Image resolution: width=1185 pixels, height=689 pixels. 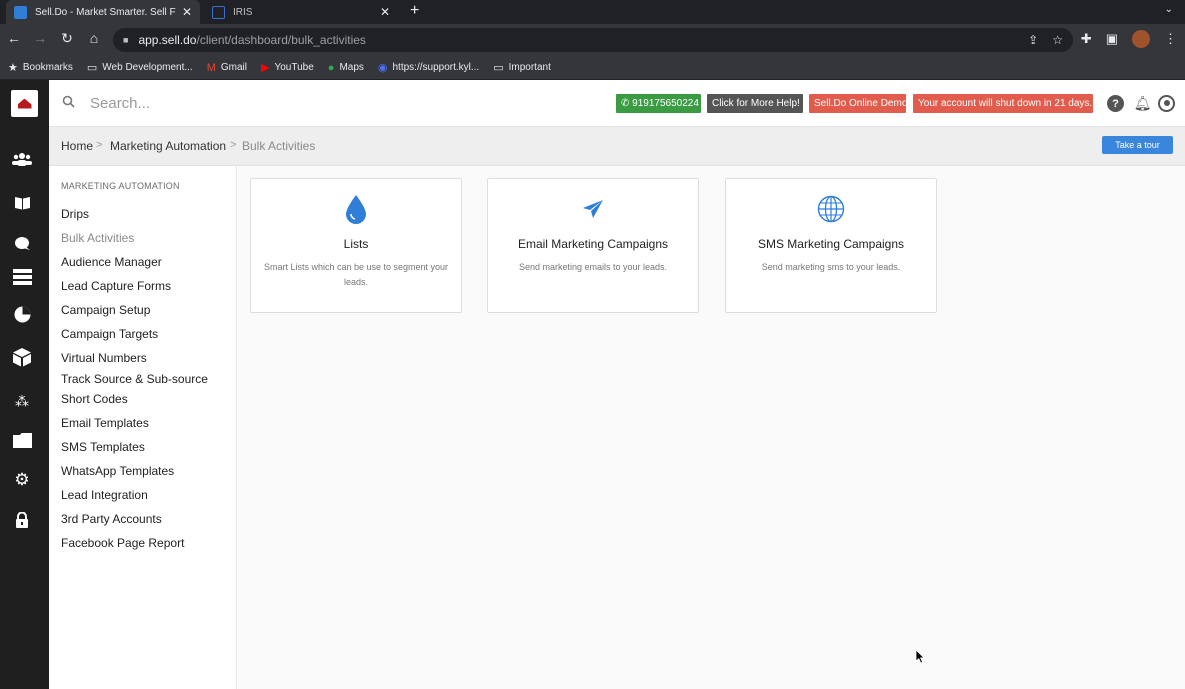 I want to click on more-help-button: Click for More Help!, so click(x=755, y=103).